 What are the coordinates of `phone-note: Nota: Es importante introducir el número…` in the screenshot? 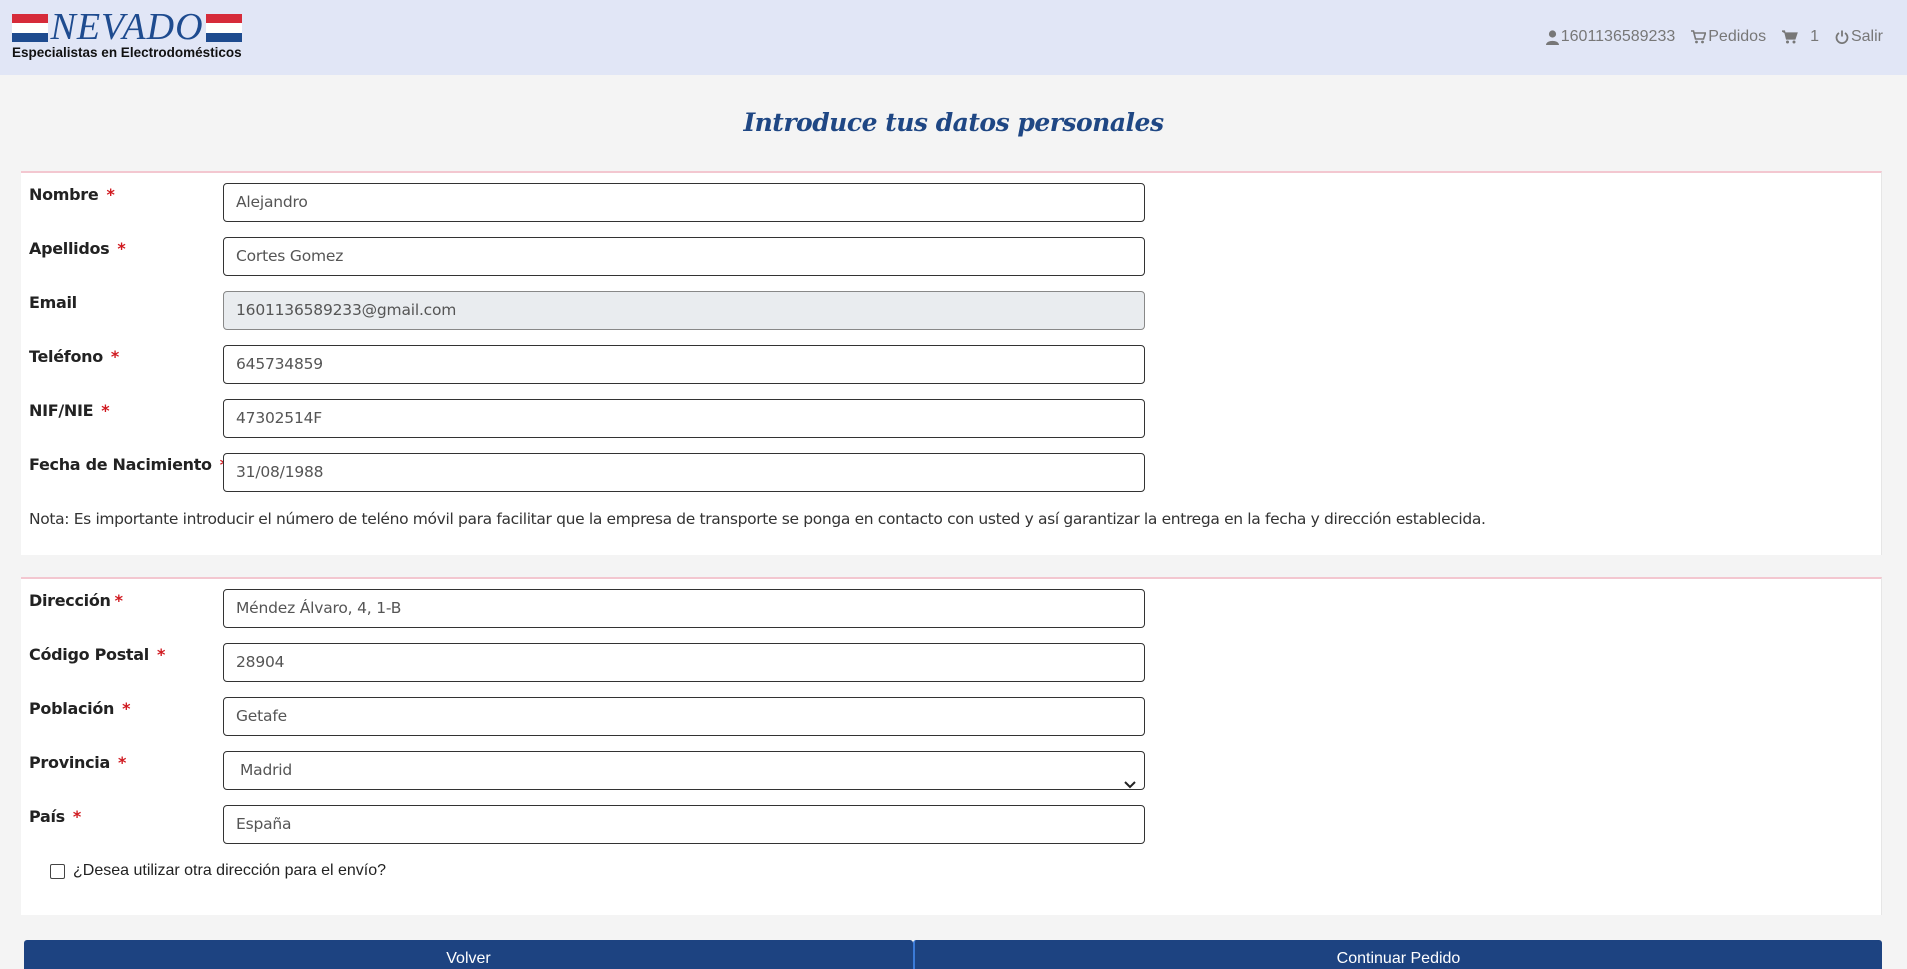 It's located at (757, 519).